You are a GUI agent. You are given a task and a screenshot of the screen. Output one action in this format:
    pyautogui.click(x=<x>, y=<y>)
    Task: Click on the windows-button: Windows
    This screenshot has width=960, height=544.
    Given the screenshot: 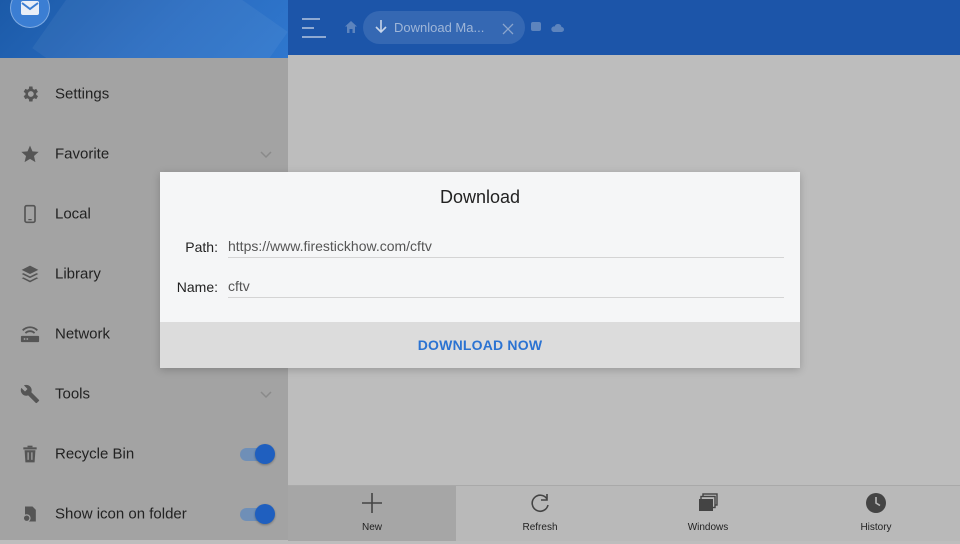 What is the action you would take?
    pyautogui.click(x=708, y=513)
    